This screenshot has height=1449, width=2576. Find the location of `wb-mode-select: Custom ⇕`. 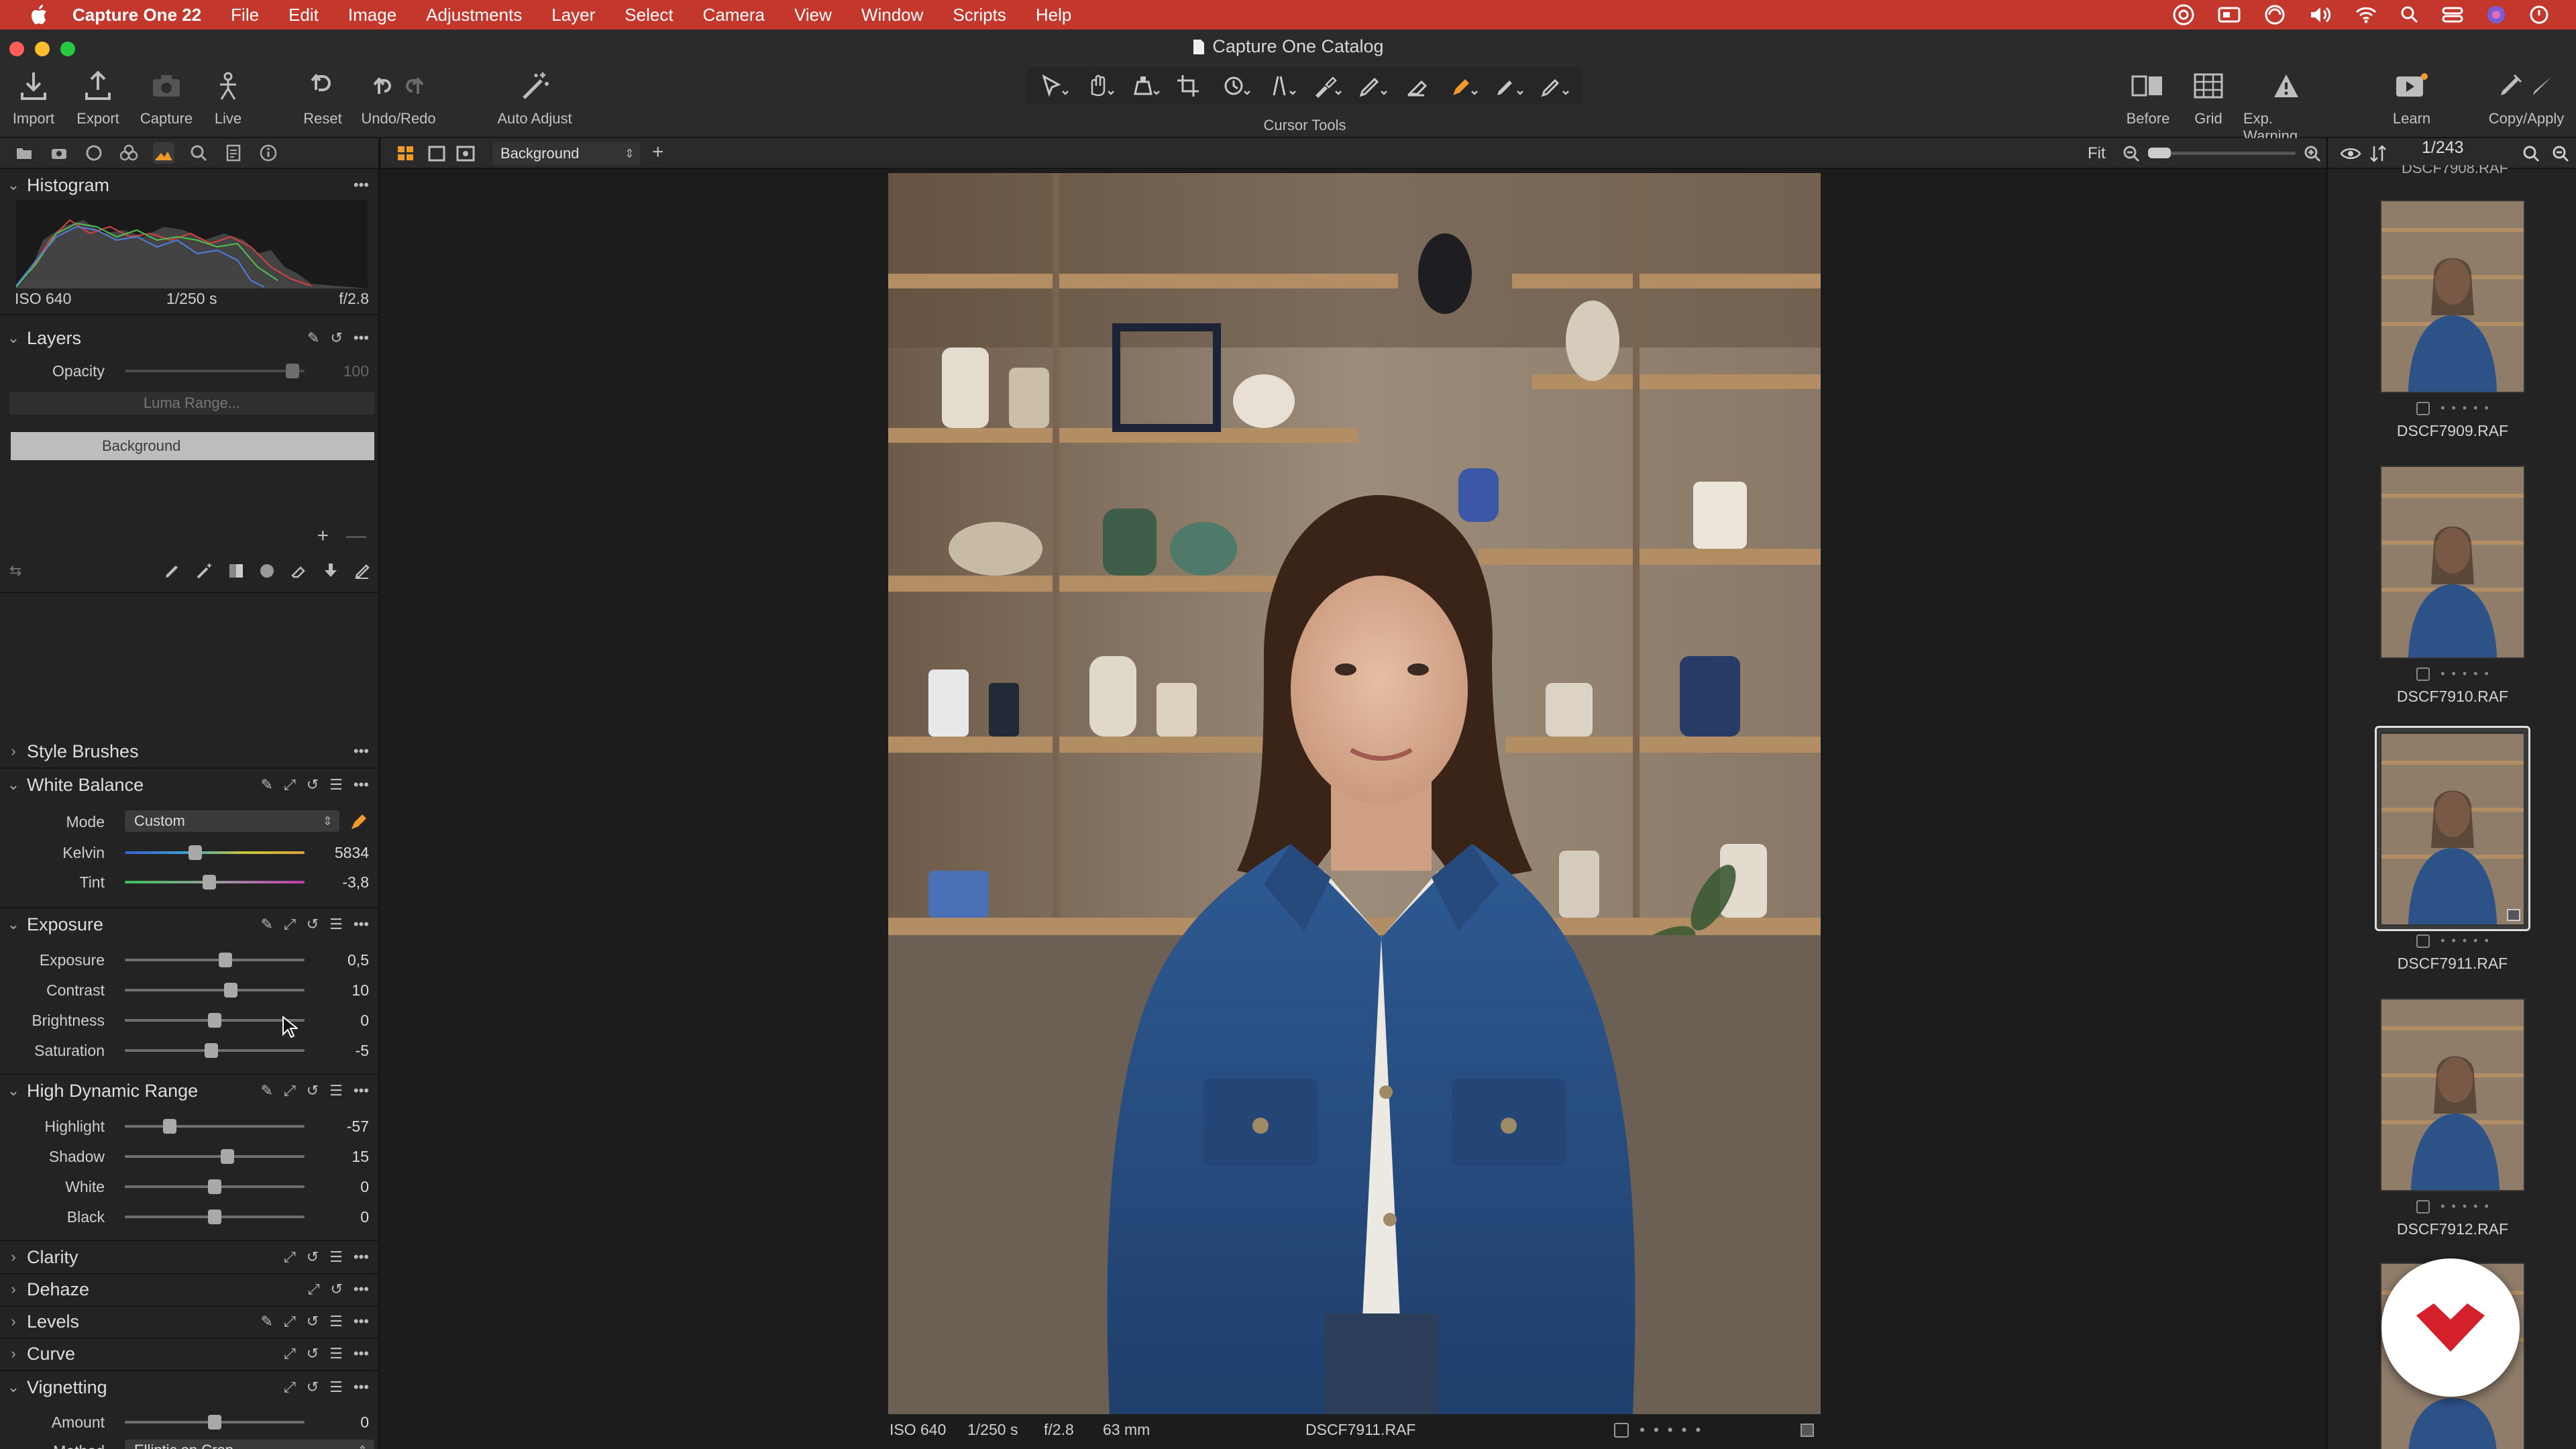

wb-mode-select: Custom ⇕ is located at coordinates (232, 821).